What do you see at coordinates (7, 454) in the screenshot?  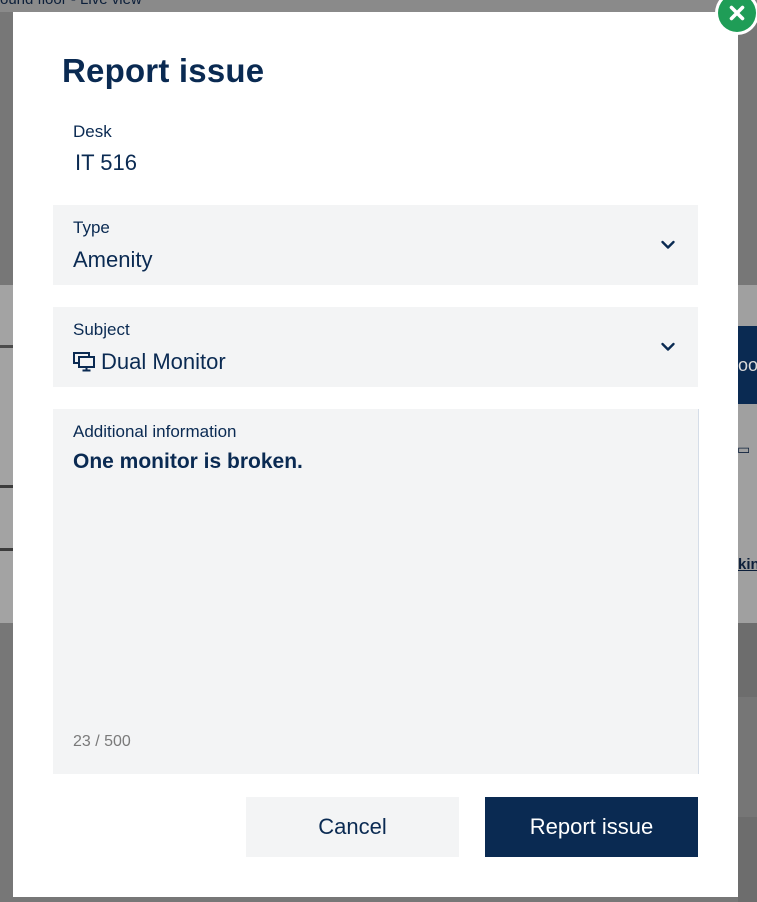 I see `background-floorplan` at bounding box center [7, 454].